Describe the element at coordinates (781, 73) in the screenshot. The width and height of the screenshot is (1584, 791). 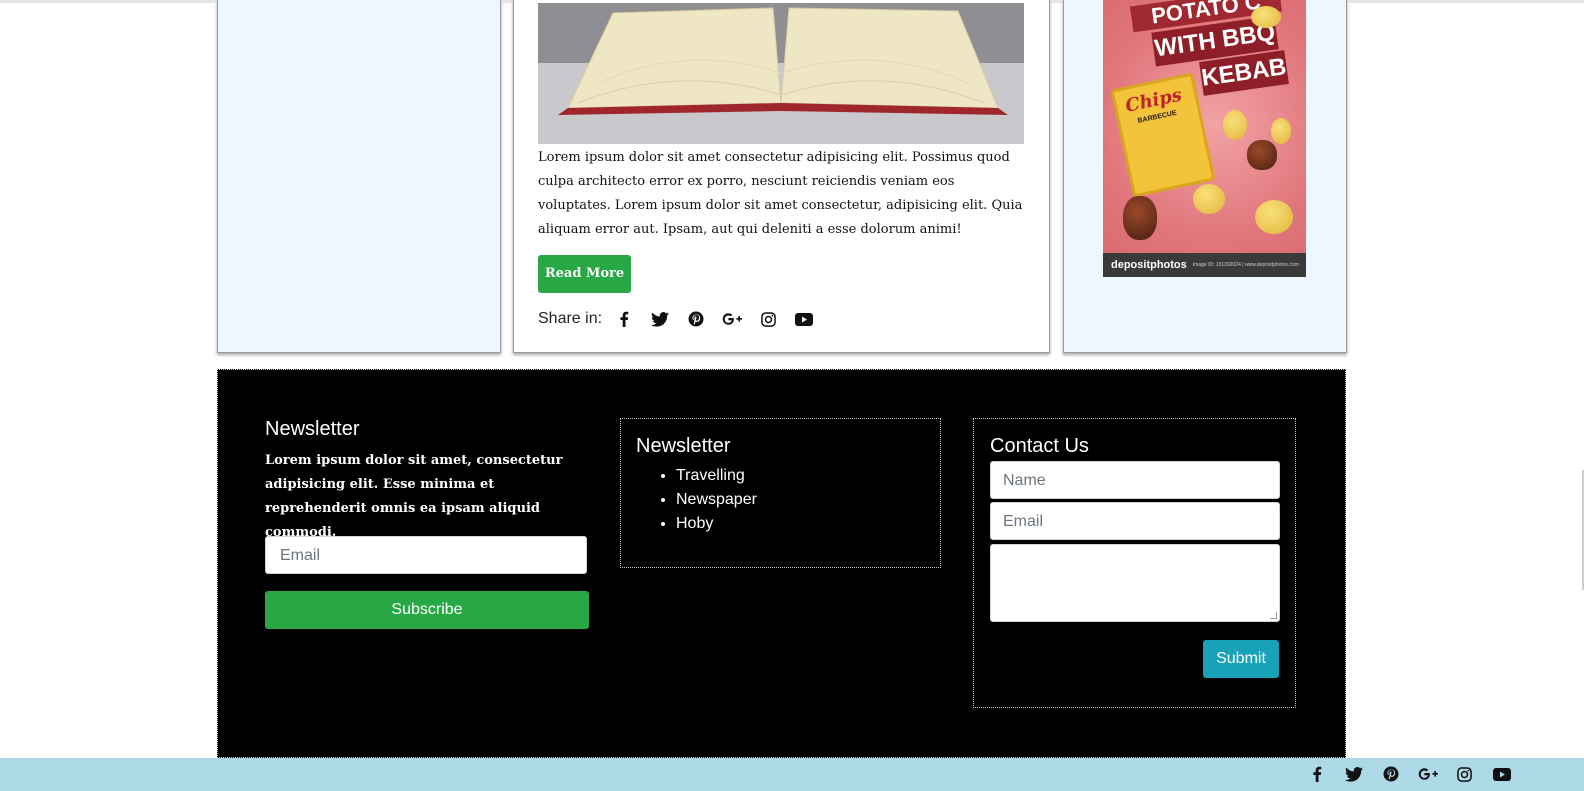
I see `article-book-image` at that location.